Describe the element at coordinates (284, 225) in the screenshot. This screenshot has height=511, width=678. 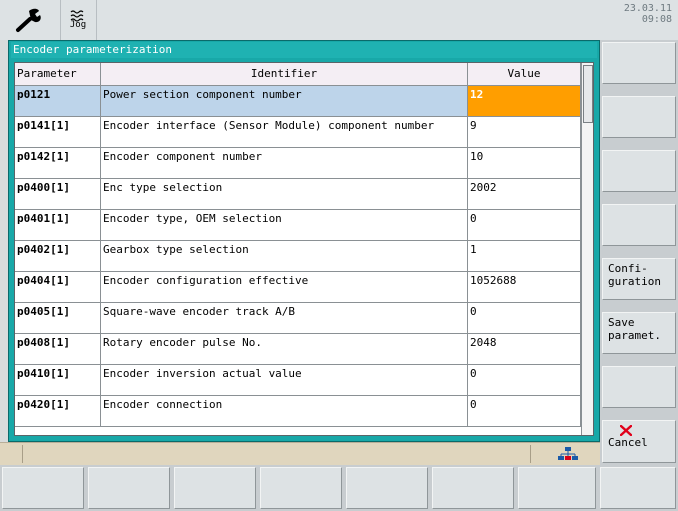
I see `identifier-cell: Encoder type, OEM selection` at that location.